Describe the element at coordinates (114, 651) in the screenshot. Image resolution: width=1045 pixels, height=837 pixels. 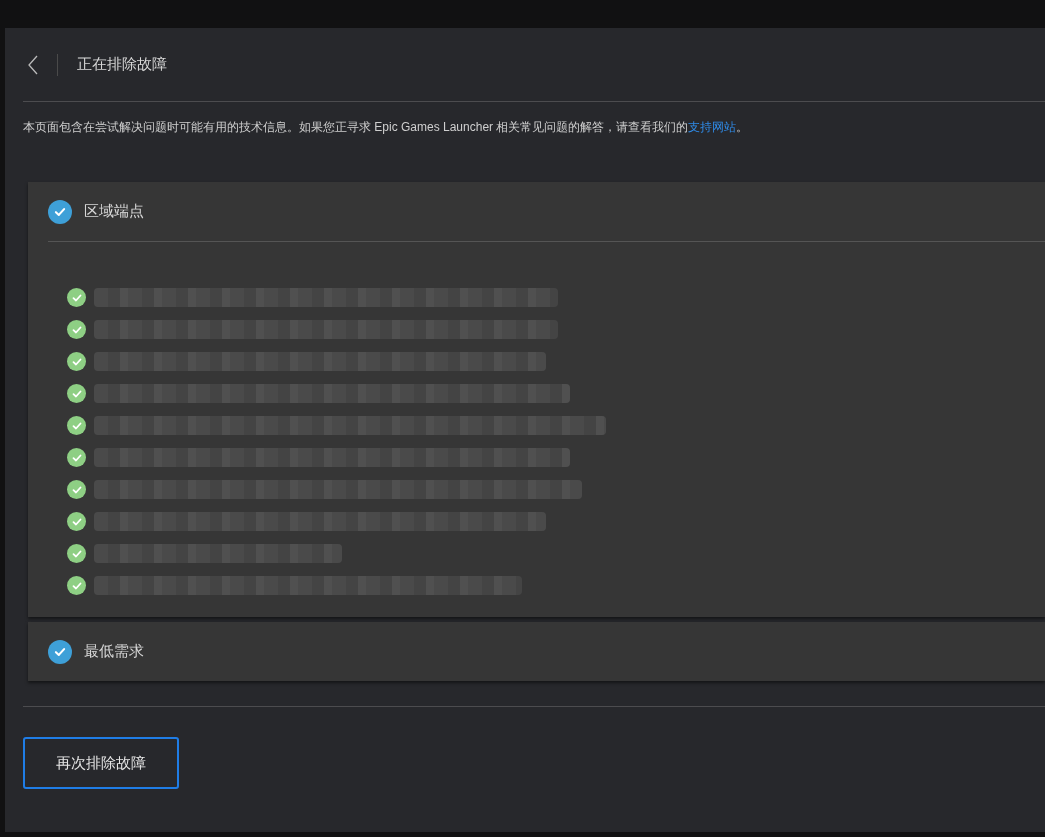
I see `section-title: 最低需求` at that location.